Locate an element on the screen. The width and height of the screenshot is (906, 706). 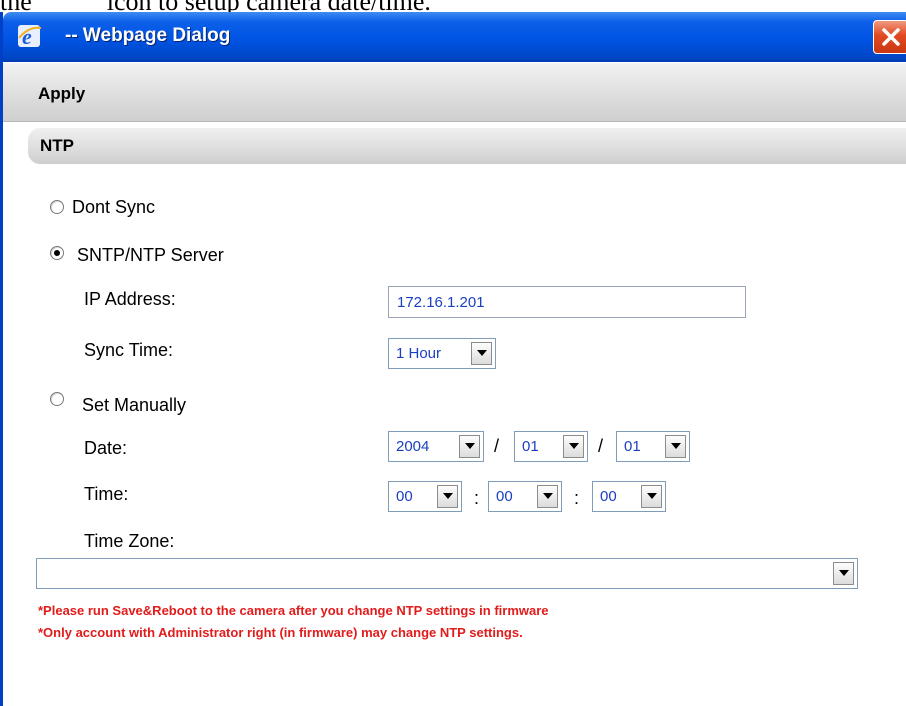
dont-sync-label: Dont Sync is located at coordinates (114, 207).